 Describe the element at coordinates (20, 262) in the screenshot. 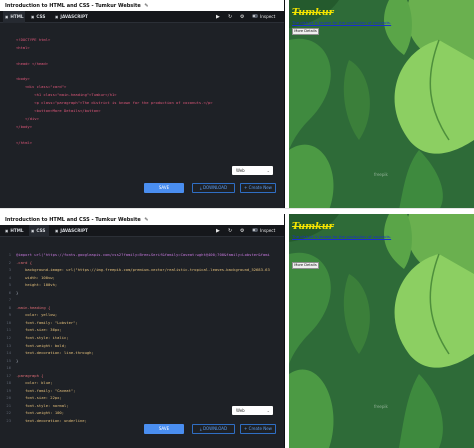

I see `code-line: 2 .card {` at that location.